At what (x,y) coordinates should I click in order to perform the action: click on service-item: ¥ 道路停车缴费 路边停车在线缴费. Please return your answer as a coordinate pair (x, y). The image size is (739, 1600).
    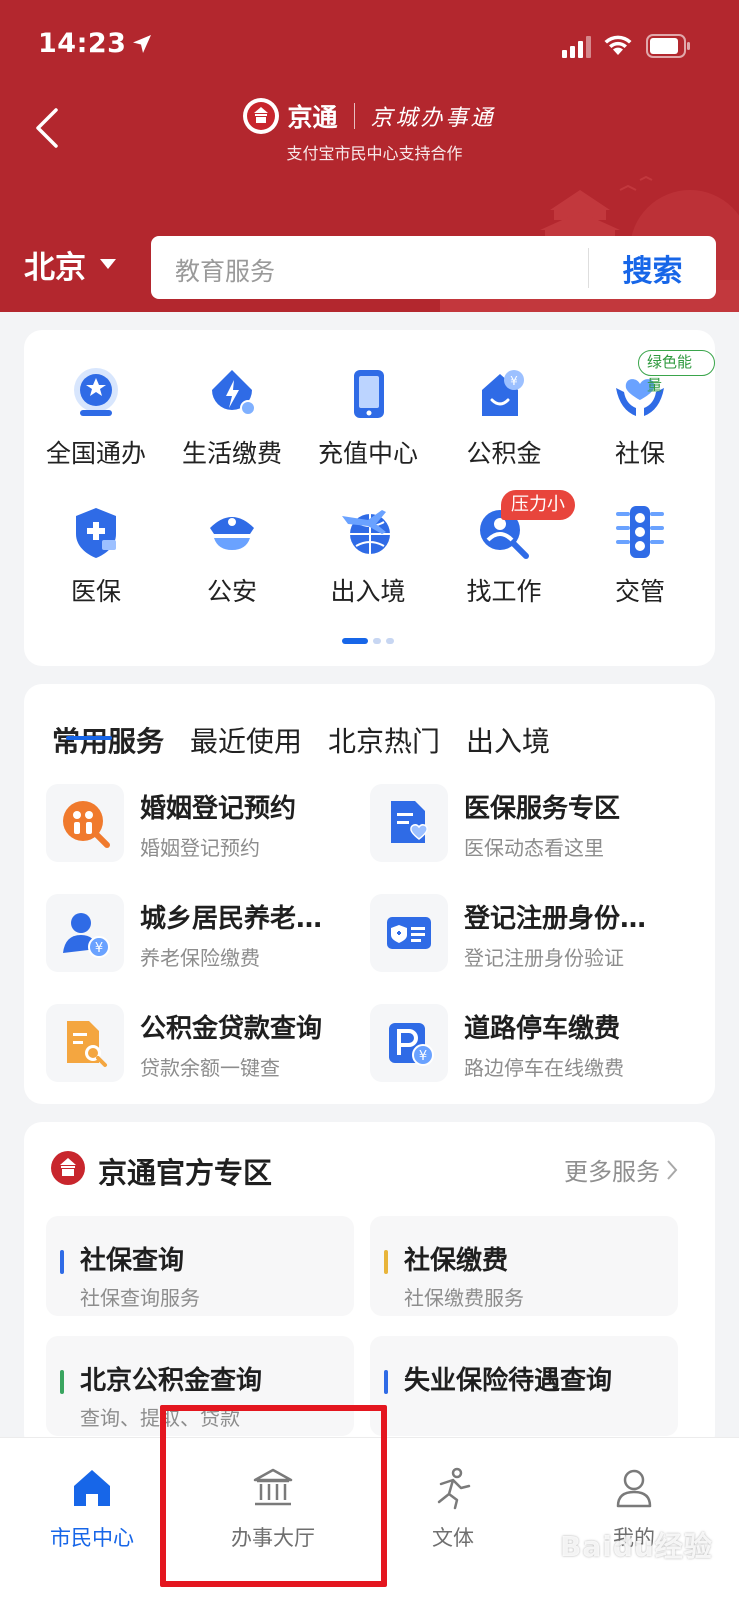
    Looking at the image, I should click on (530, 1044).